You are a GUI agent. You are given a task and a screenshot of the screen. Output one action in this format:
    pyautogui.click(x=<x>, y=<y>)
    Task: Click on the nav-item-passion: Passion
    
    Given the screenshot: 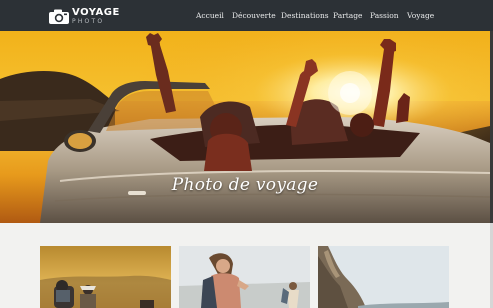 What is the action you would take?
    pyautogui.click(x=384, y=15)
    